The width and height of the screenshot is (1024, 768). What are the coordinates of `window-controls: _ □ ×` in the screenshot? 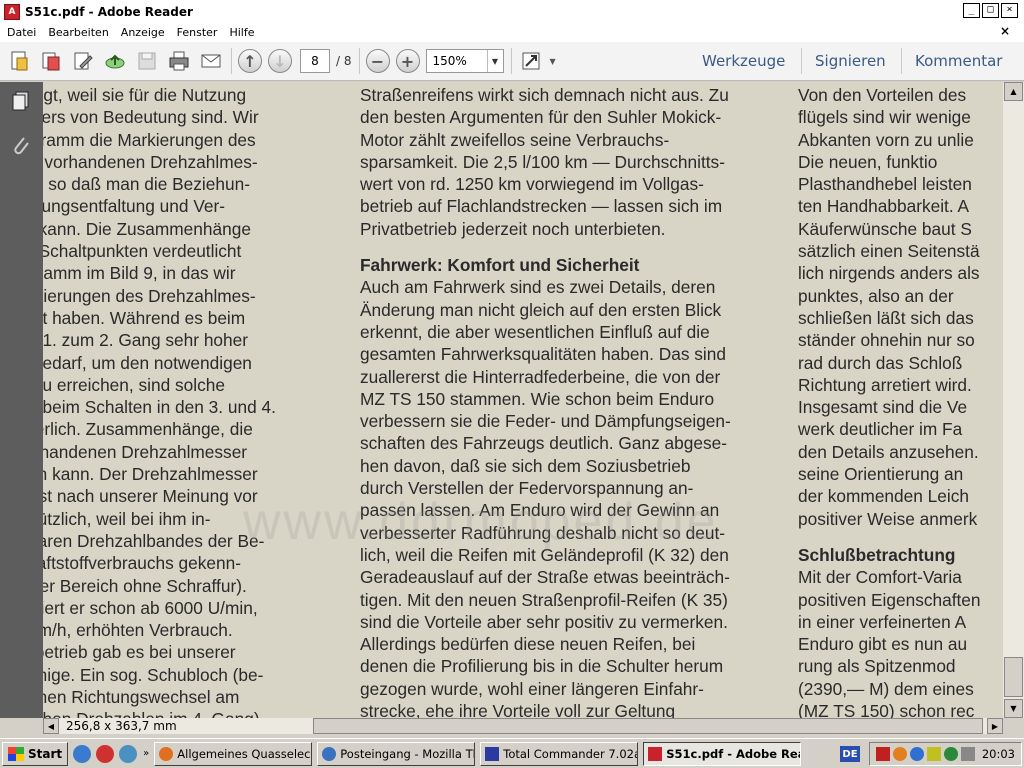 It's located at (990, 10).